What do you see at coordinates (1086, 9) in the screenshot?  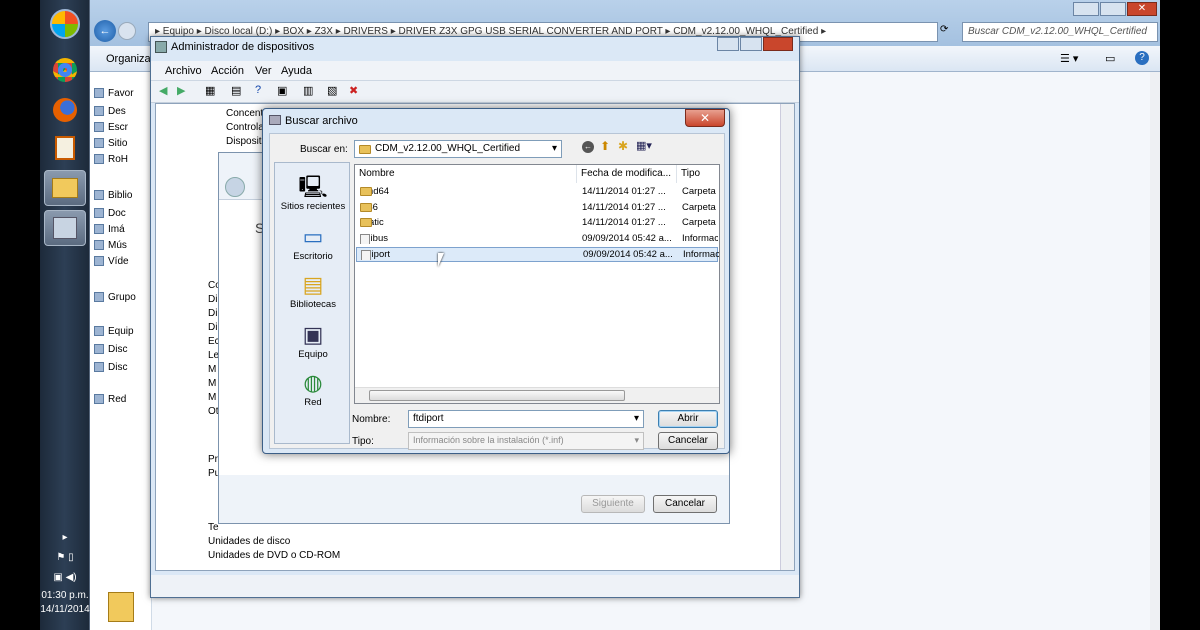 I see `minimize-button` at bounding box center [1086, 9].